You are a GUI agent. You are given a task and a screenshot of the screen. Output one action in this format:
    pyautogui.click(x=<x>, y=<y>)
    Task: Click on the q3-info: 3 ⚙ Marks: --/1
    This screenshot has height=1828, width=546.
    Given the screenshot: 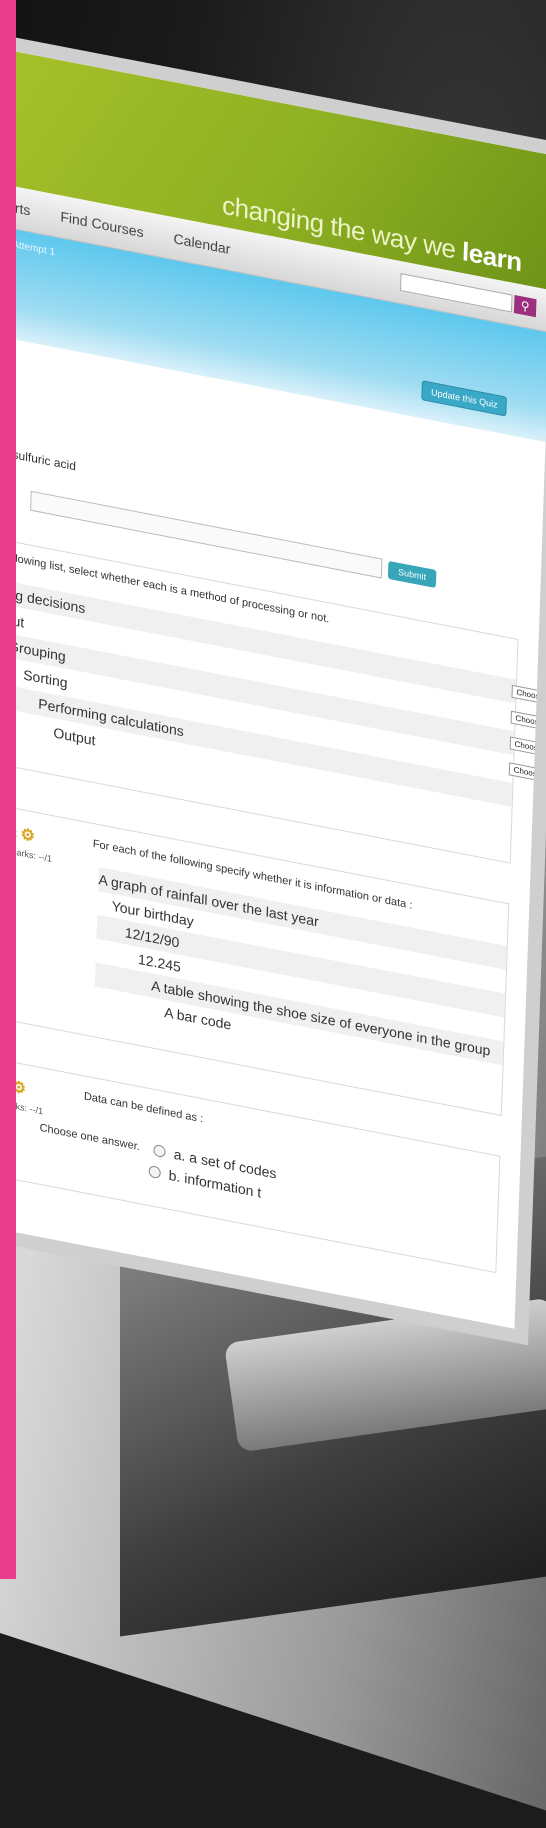 What is the action you would take?
    pyautogui.click(x=34, y=843)
    